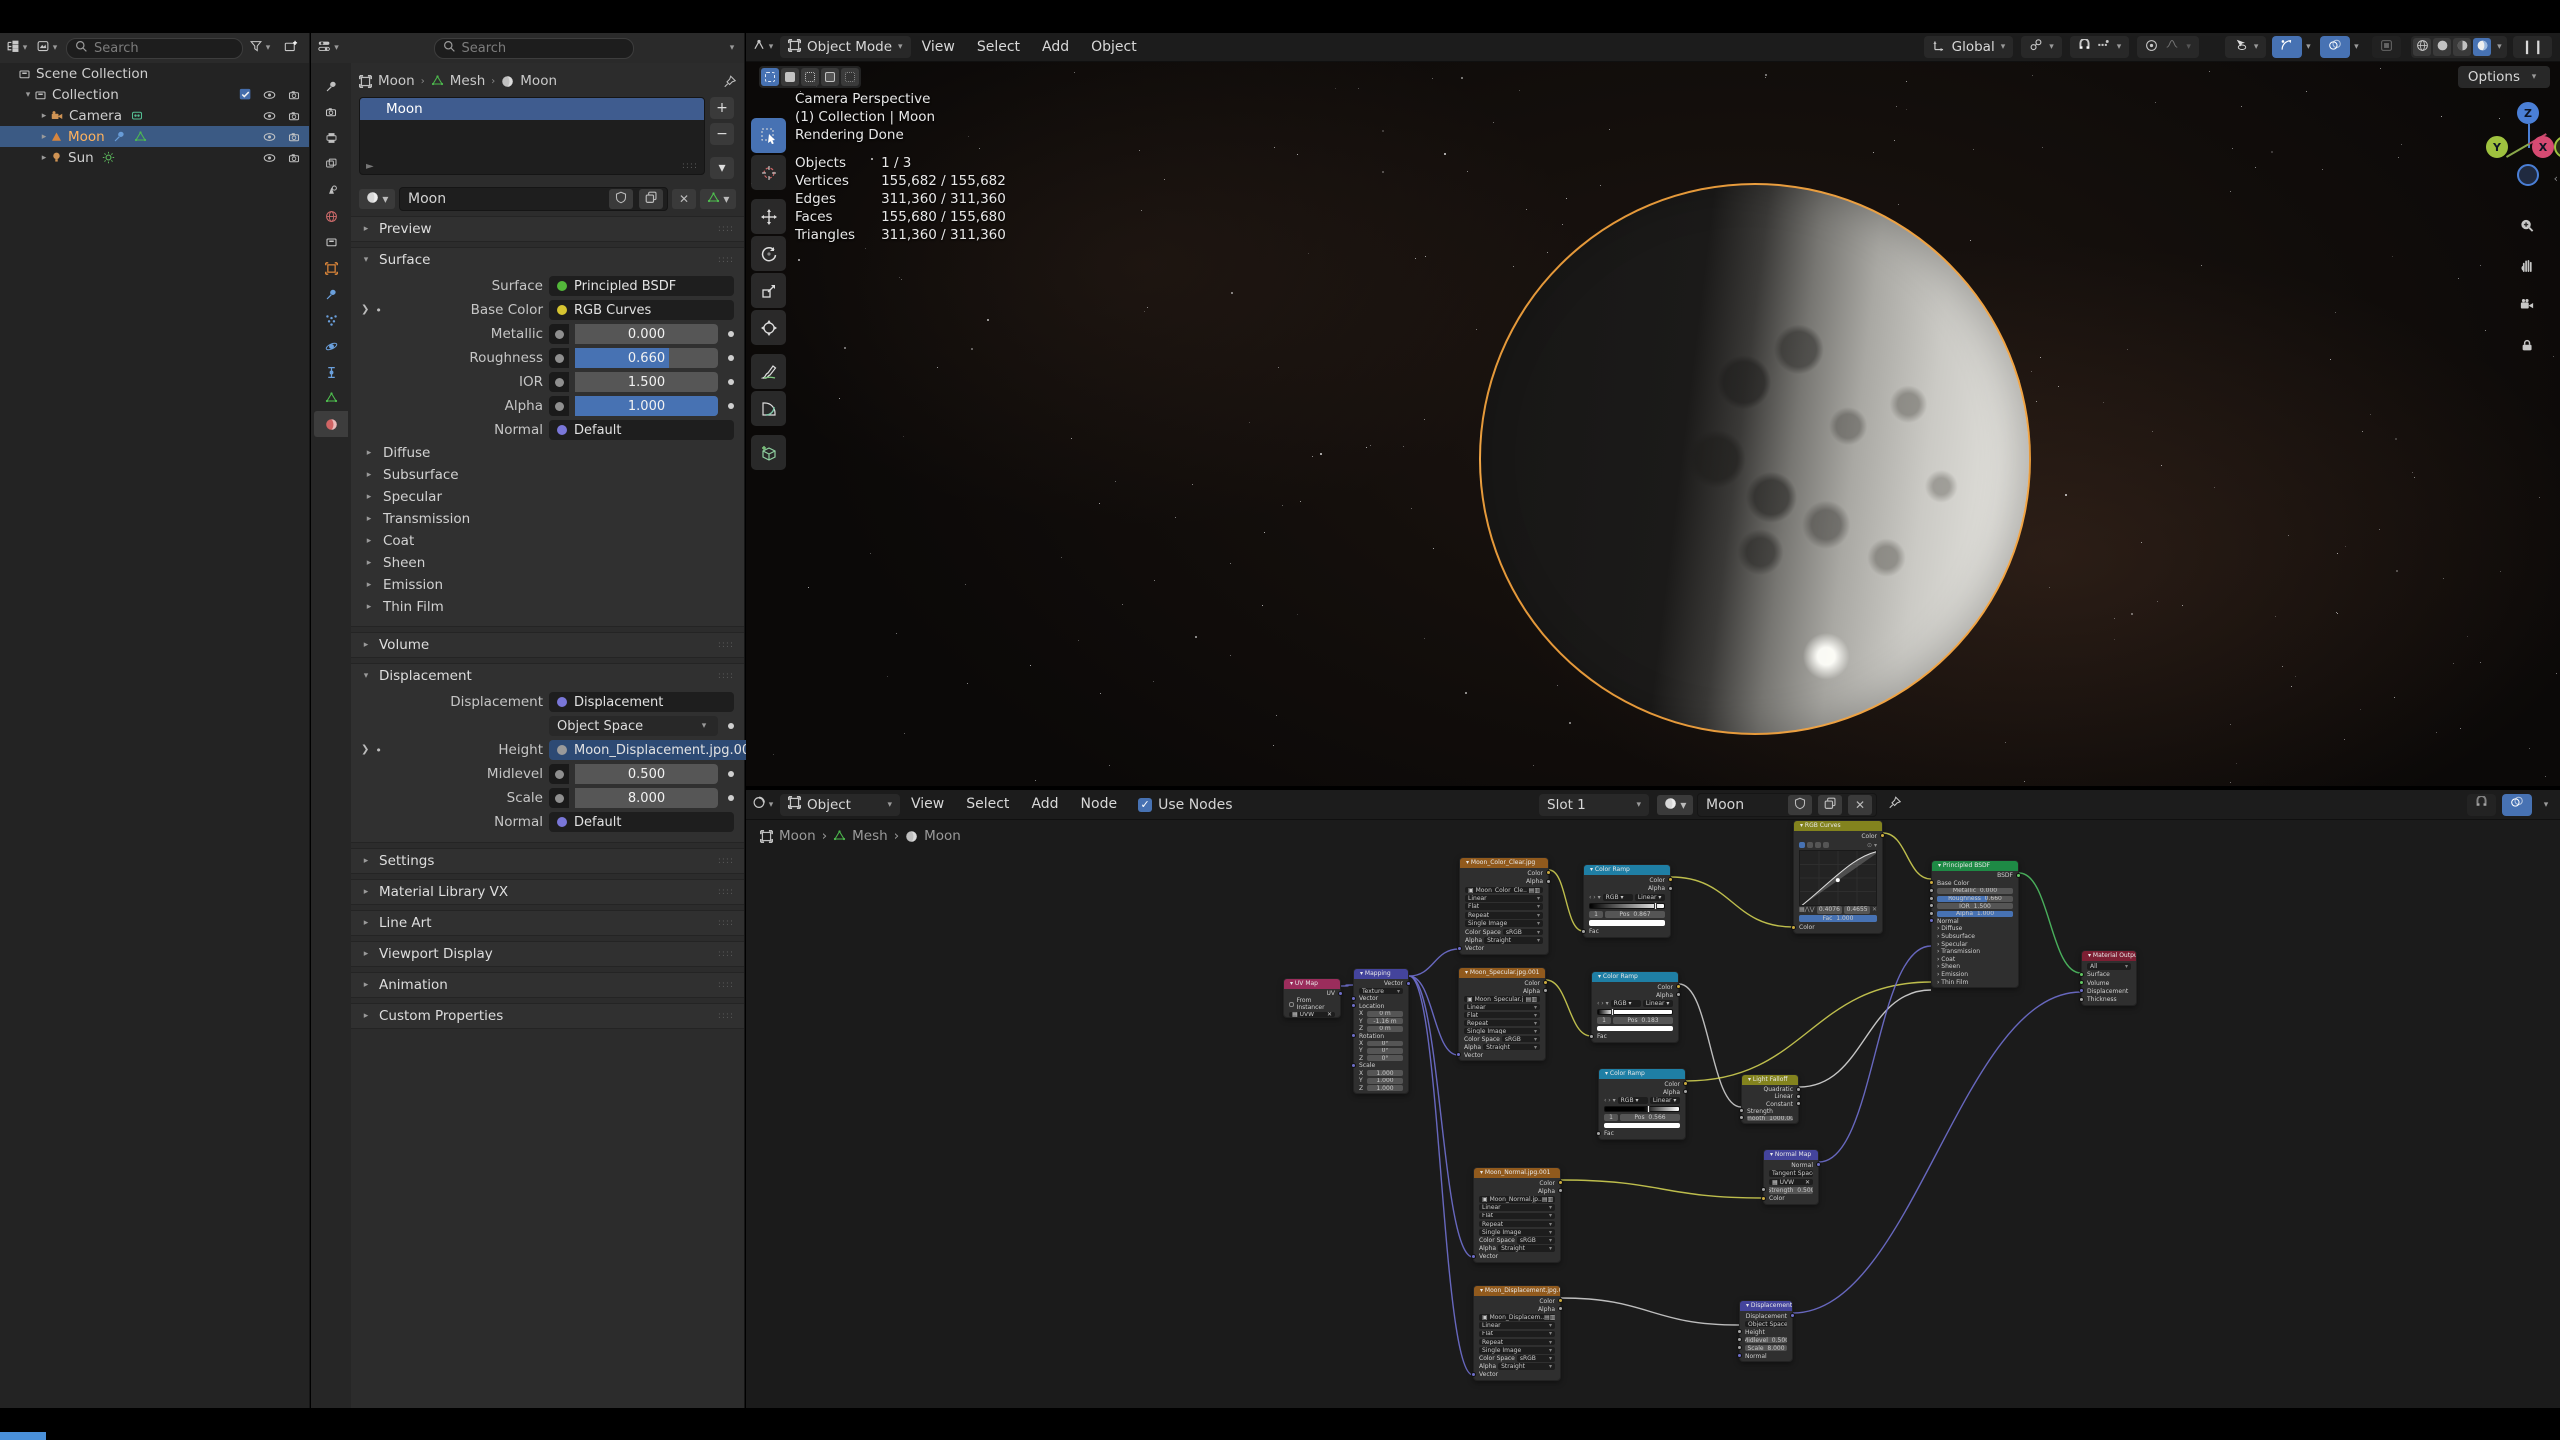 The height and width of the screenshot is (1440, 2560). What do you see at coordinates (641, 702) in the screenshot?
I see `property-field: Displacement` at bounding box center [641, 702].